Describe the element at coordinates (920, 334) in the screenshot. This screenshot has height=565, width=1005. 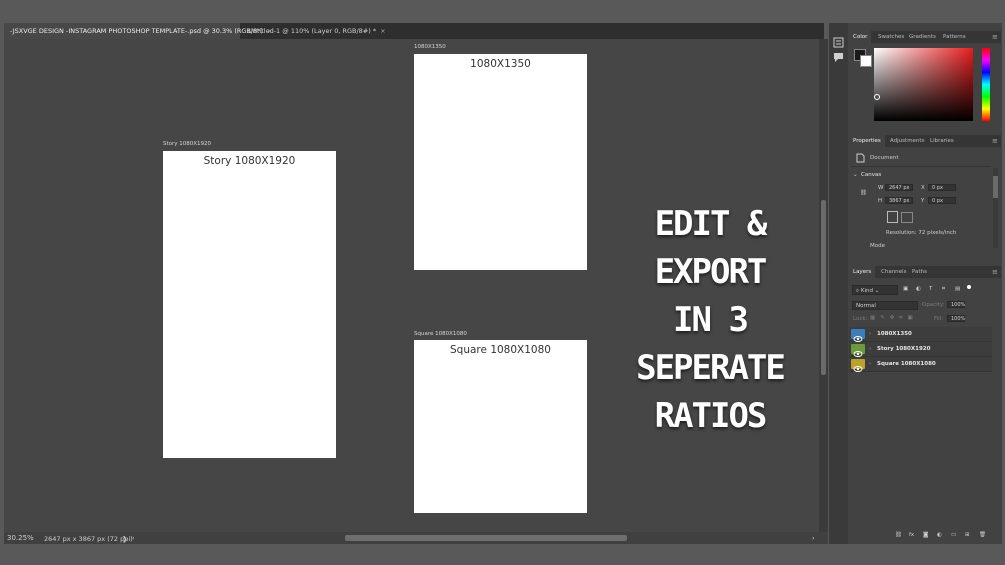
I see `layer-row: › 1080X1350` at that location.